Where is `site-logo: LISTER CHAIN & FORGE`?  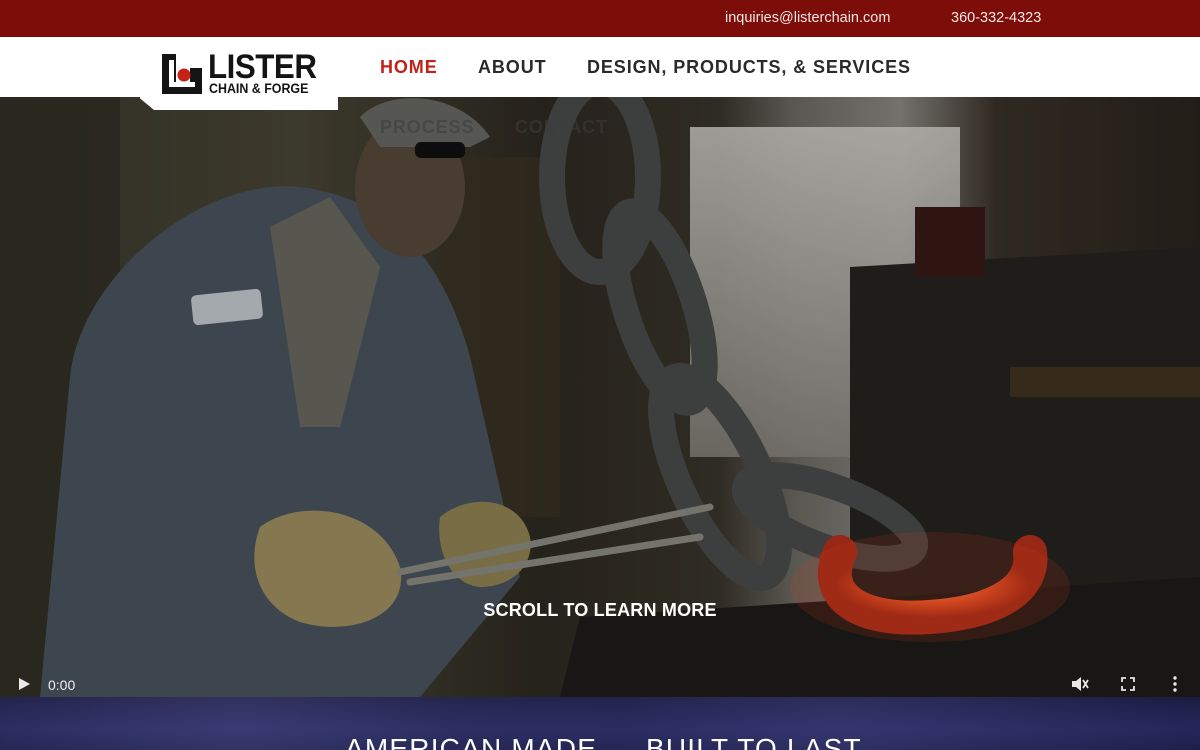
site-logo: LISTER CHAIN & FORGE is located at coordinates (240, 74).